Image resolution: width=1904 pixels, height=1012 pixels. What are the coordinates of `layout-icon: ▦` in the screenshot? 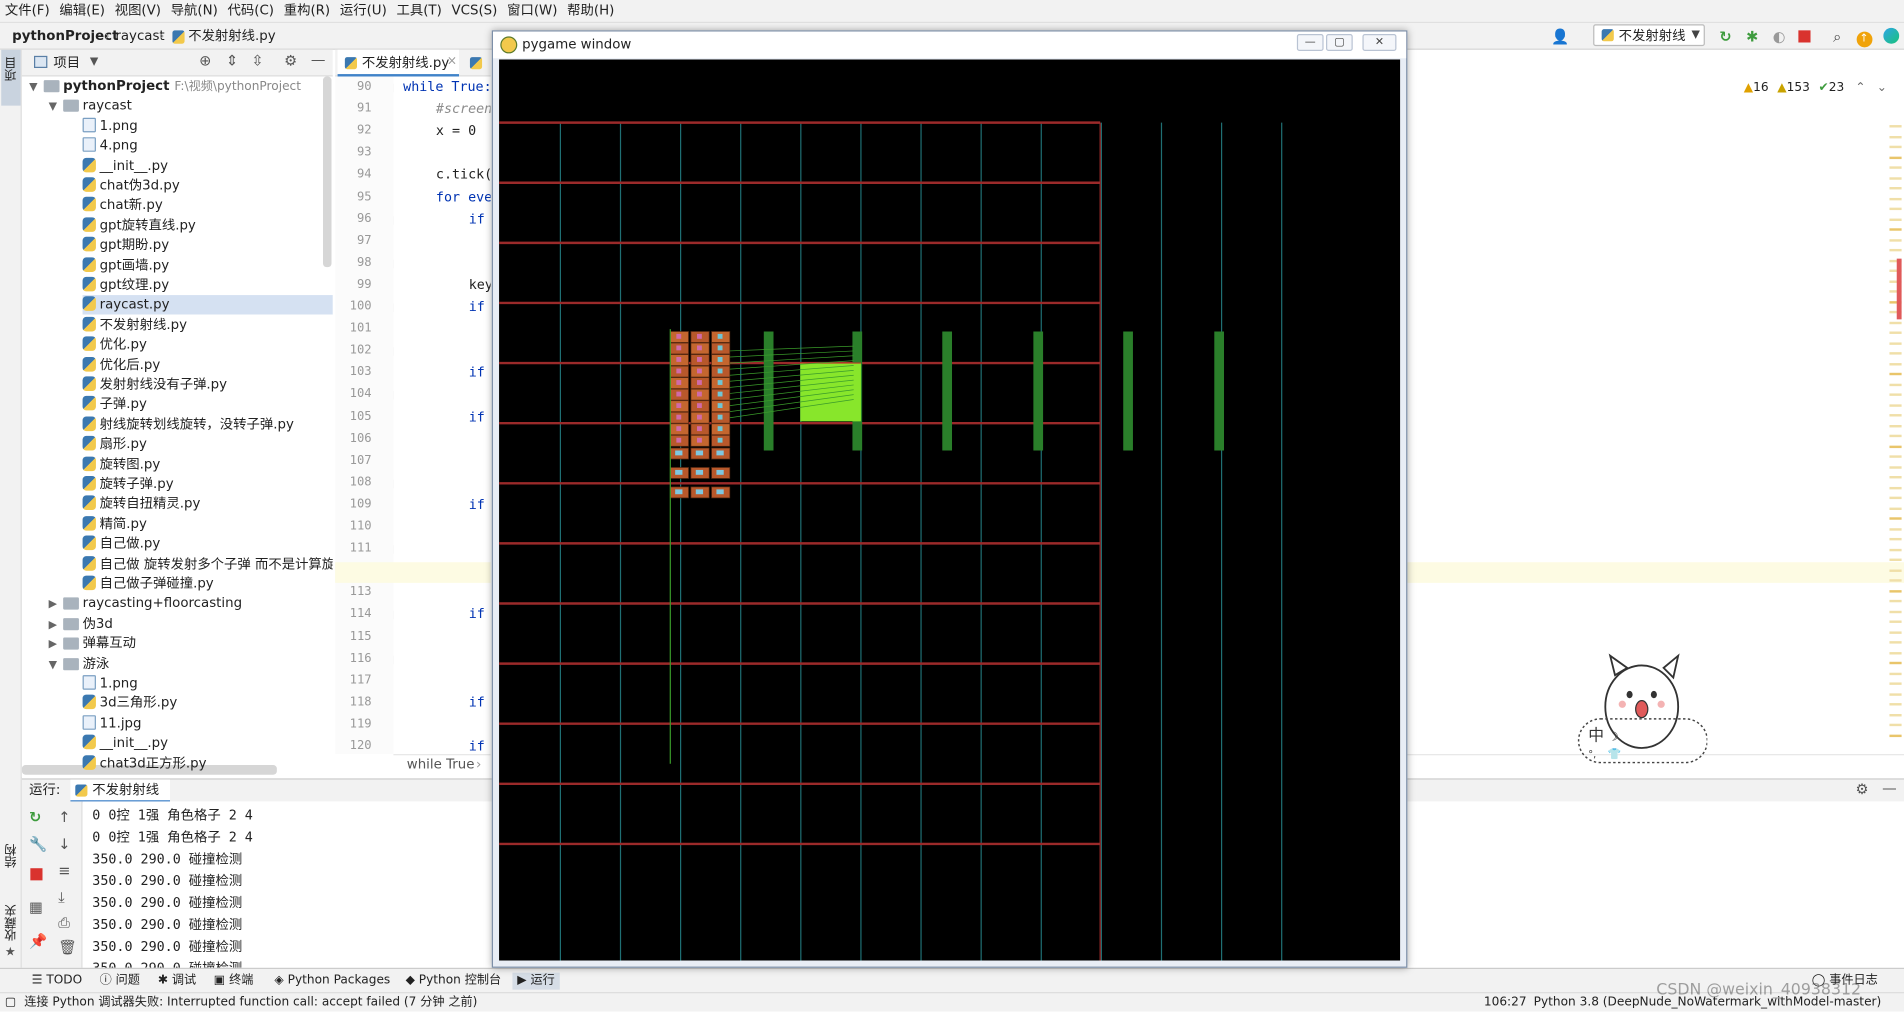 It's located at (36, 907).